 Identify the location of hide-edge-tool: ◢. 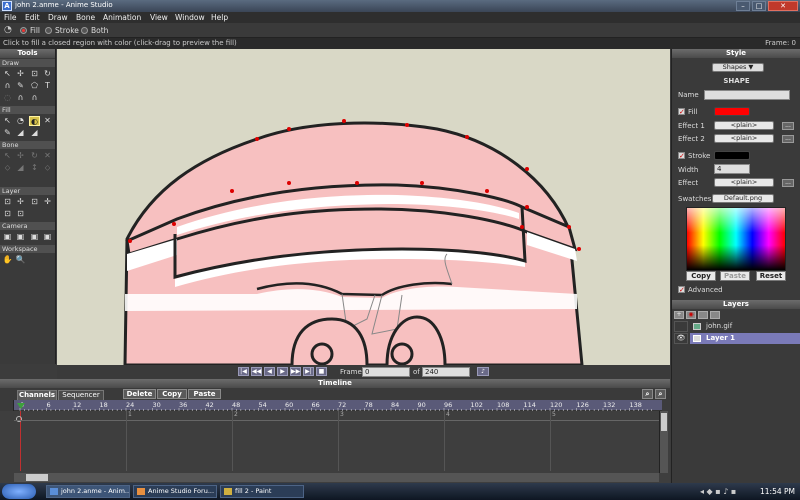
(20, 133).